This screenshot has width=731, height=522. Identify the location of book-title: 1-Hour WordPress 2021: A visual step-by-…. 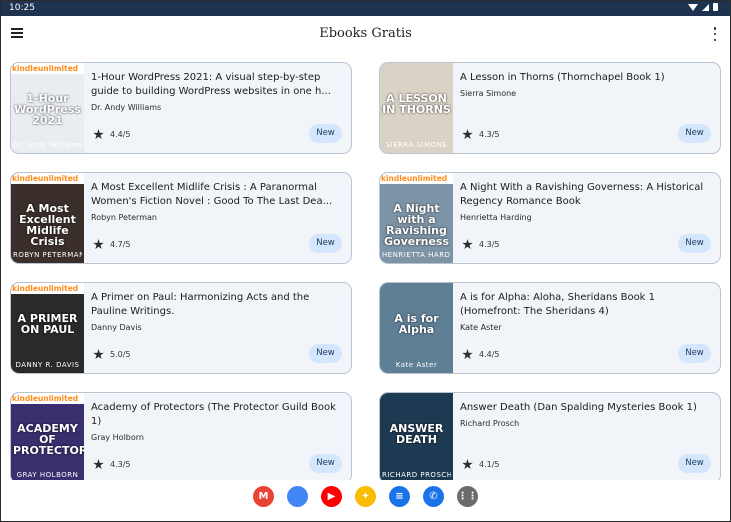
(211, 84).